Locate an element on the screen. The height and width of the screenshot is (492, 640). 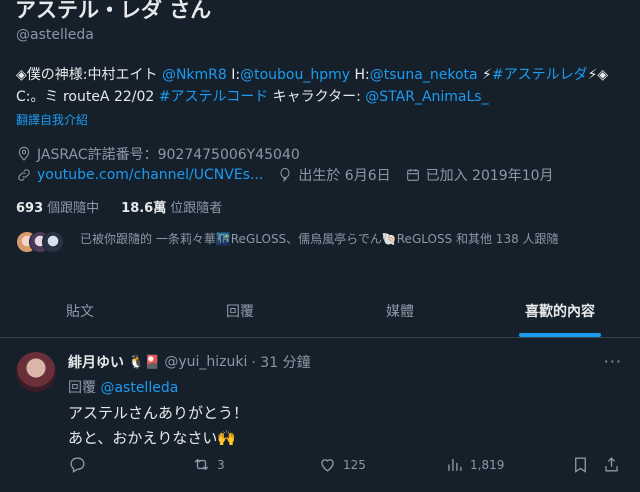
followed-by-avatars is located at coordinates (44, 242).